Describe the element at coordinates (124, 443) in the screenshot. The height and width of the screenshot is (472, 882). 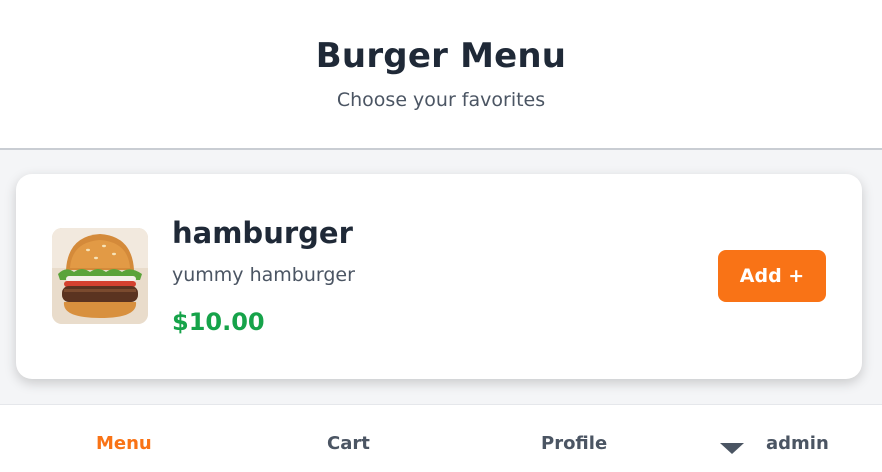
I see `nav-item-menu: Menu` at that location.